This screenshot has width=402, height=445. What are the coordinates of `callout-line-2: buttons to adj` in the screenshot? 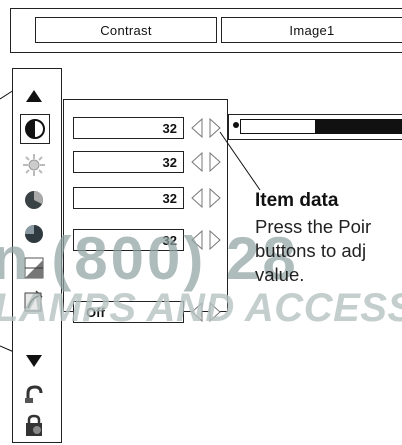 It's located at (311, 250).